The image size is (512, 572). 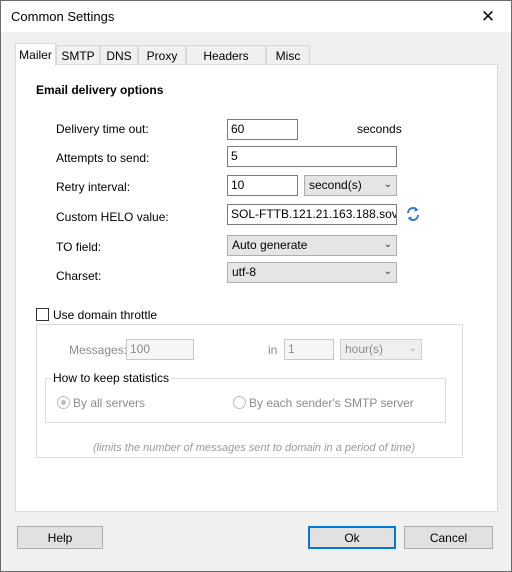 What do you see at coordinates (112, 217) in the screenshot?
I see `helo-label: Custom HELO value:` at bounding box center [112, 217].